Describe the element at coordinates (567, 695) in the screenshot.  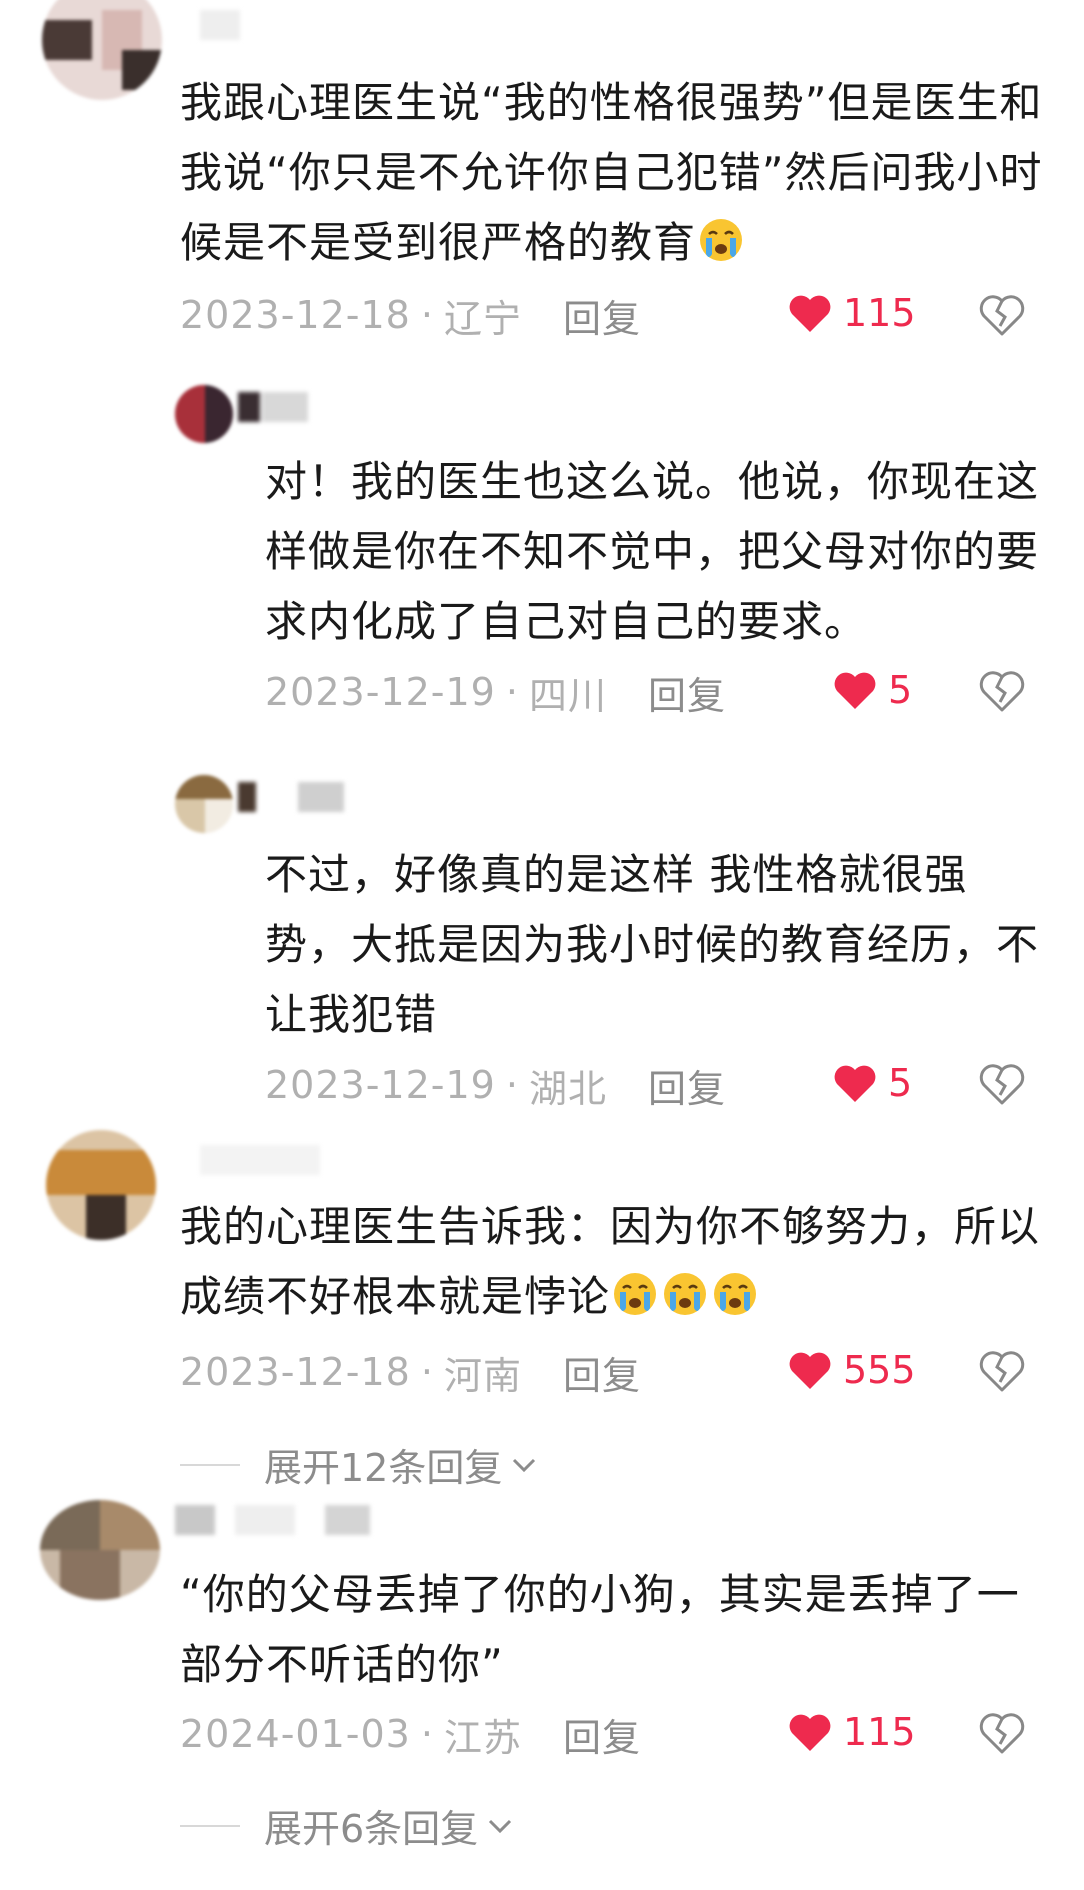
I see `comment-location: 四川` at that location.